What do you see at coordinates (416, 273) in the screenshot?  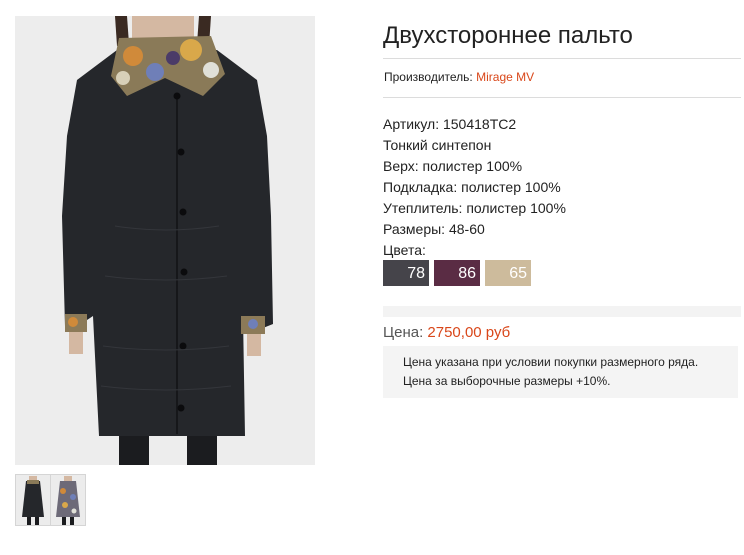 I see `color-code: 78` at bounding box center [416, 273].